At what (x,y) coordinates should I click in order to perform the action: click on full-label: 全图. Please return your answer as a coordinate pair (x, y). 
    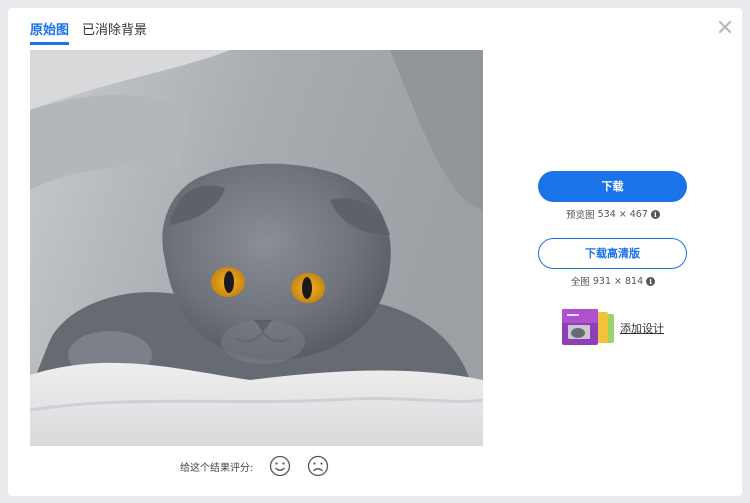
    Looking at the image, I should click on (580, 282).